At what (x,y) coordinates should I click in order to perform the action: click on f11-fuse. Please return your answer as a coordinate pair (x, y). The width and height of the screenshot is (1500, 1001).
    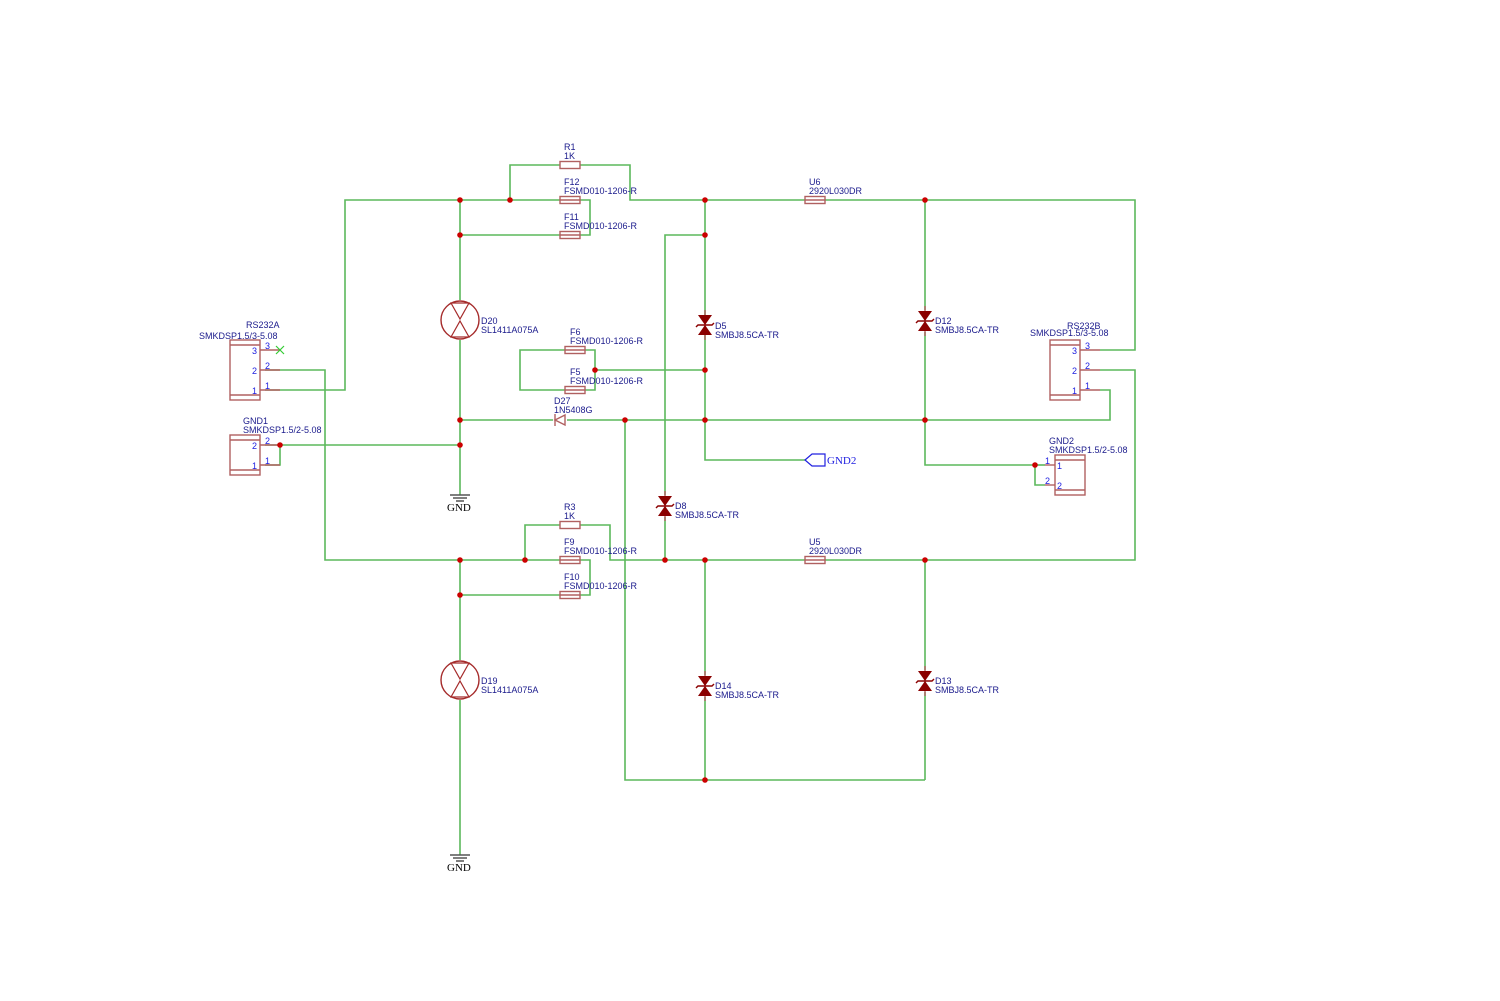
    Looking at the image, I should click on (570, 235).